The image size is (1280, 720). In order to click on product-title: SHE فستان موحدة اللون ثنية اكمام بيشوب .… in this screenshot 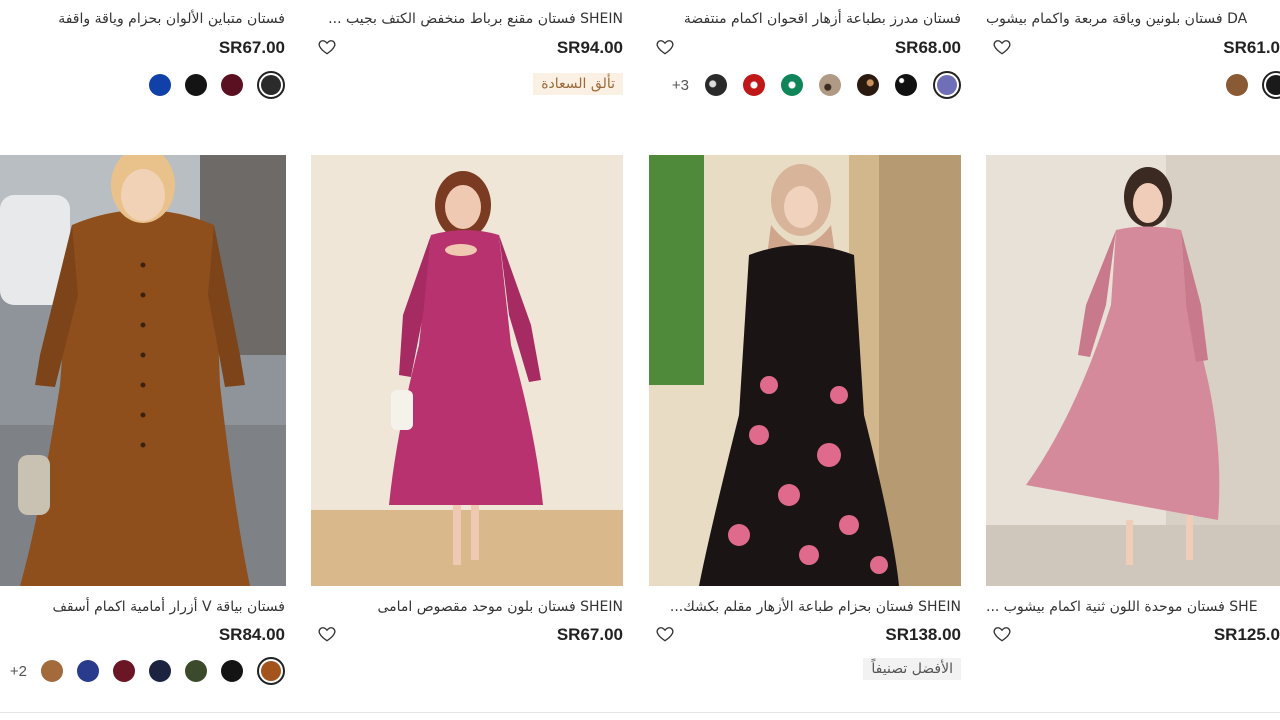, I will do `click(1133, 607)`.